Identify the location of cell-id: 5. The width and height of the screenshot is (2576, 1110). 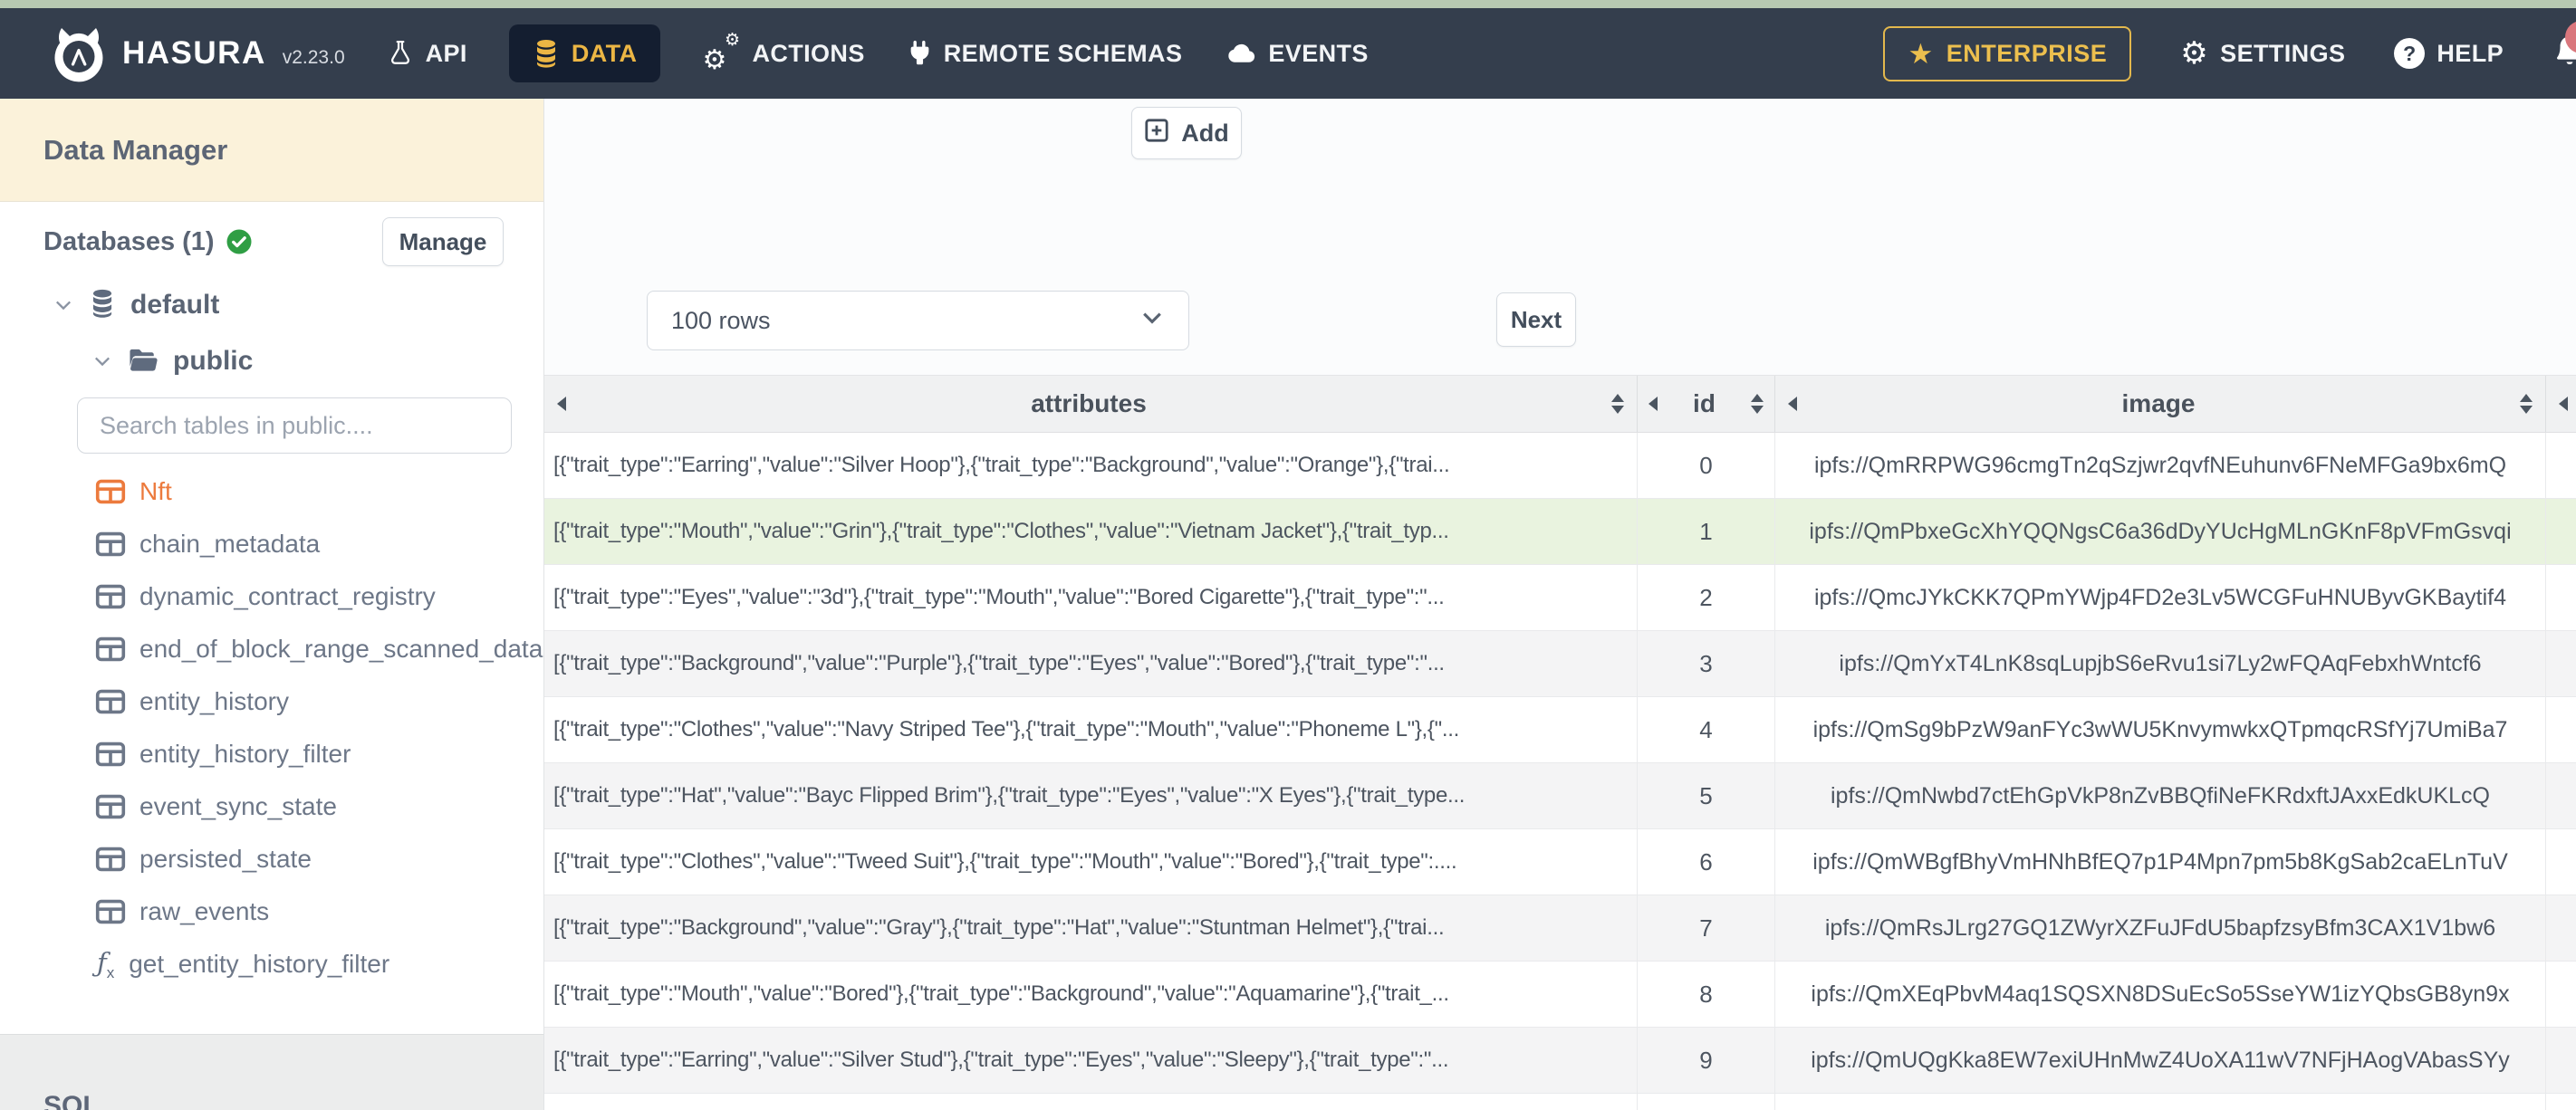
(1706, 795).